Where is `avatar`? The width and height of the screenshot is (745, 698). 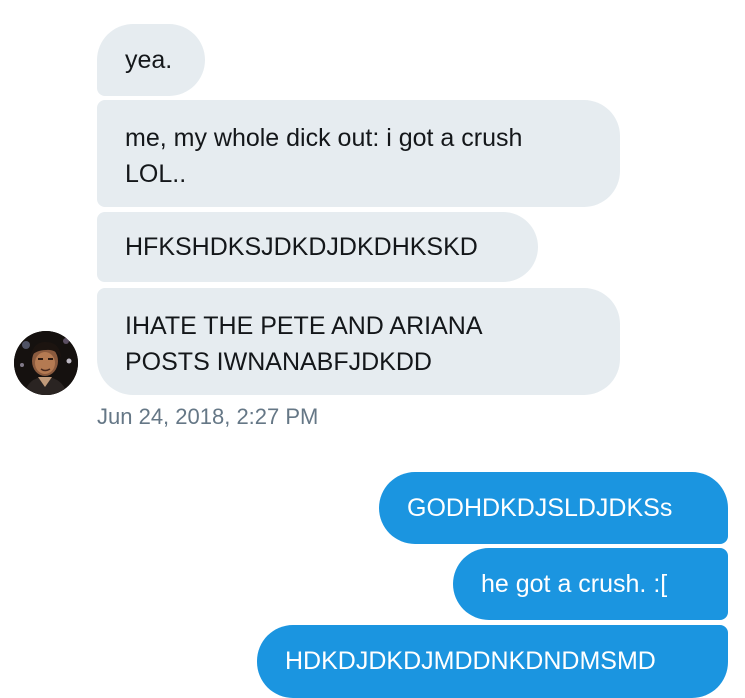 avatar is located at coordinates (46, 363).